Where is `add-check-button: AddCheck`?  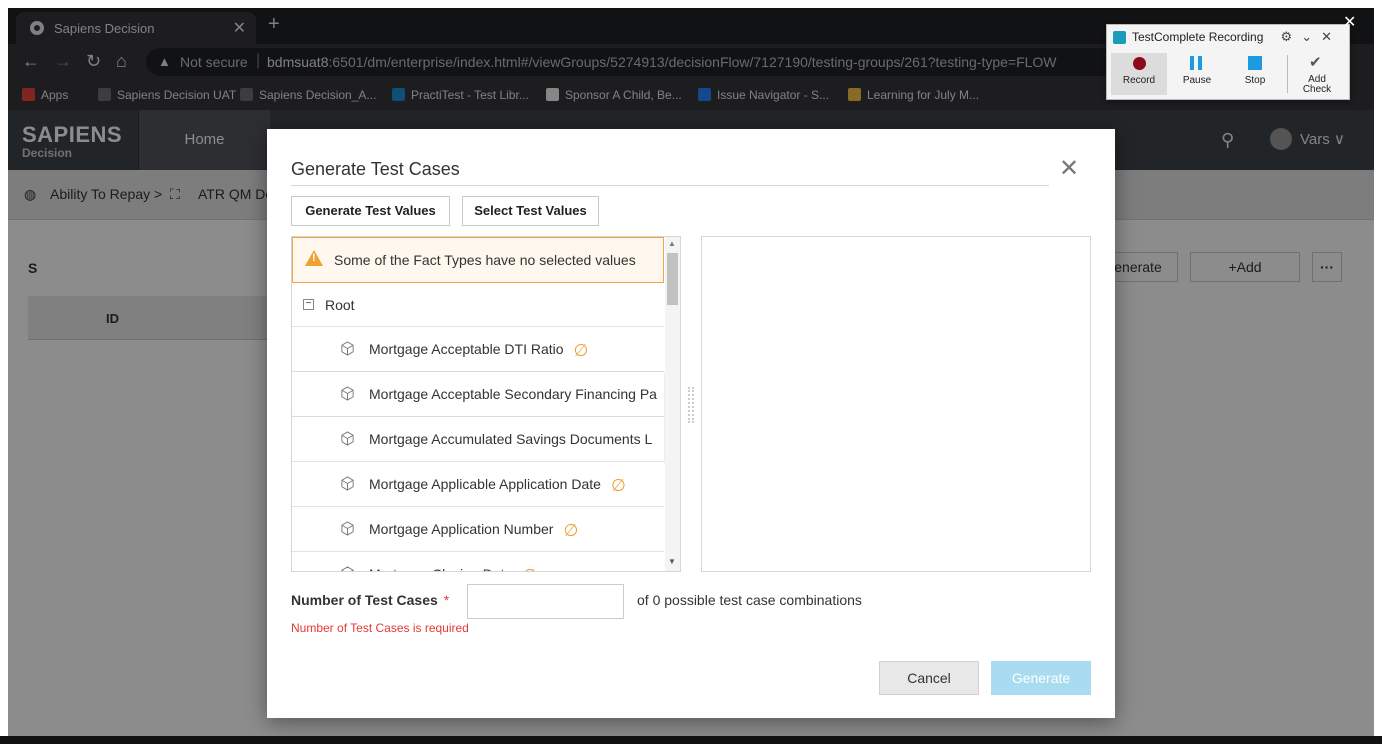 add-check-button: AddCheck is located at coordinates (1317, 74).